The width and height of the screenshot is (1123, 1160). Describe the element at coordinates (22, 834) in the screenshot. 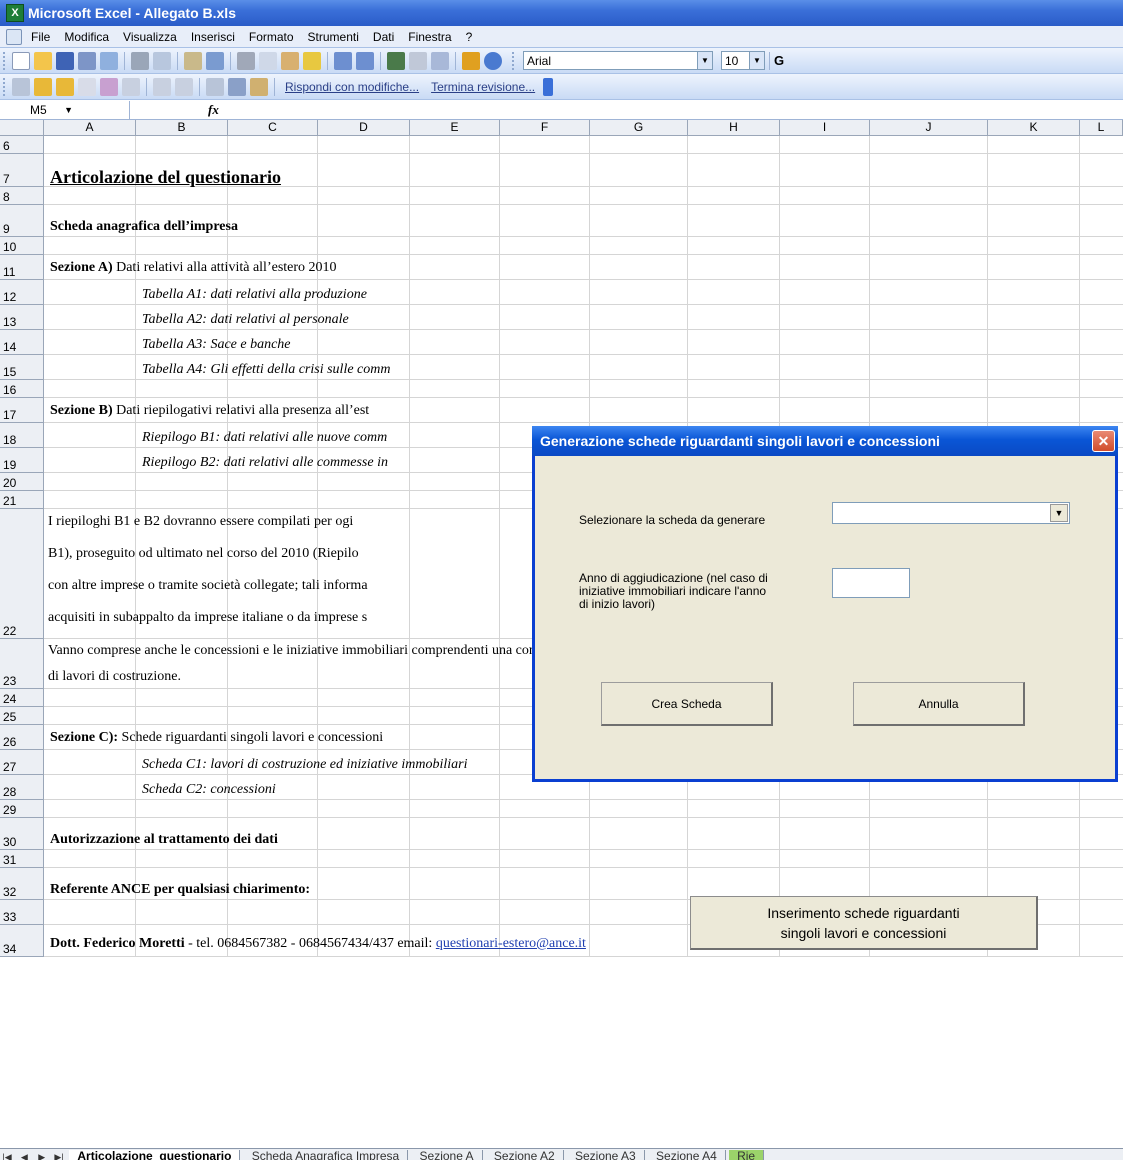

I see `row-header: 30` at that location.